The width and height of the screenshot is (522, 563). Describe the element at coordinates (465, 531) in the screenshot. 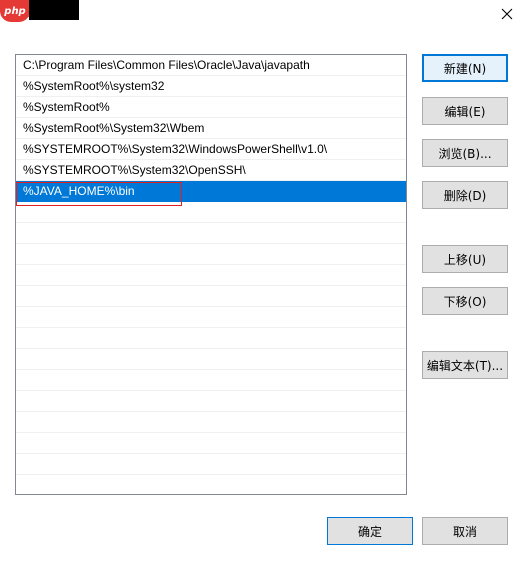

I see `cancel-button: 取消` at that location.